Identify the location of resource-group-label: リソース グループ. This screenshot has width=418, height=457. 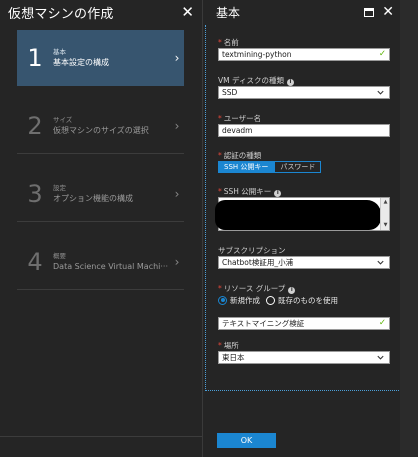
(254, 288).